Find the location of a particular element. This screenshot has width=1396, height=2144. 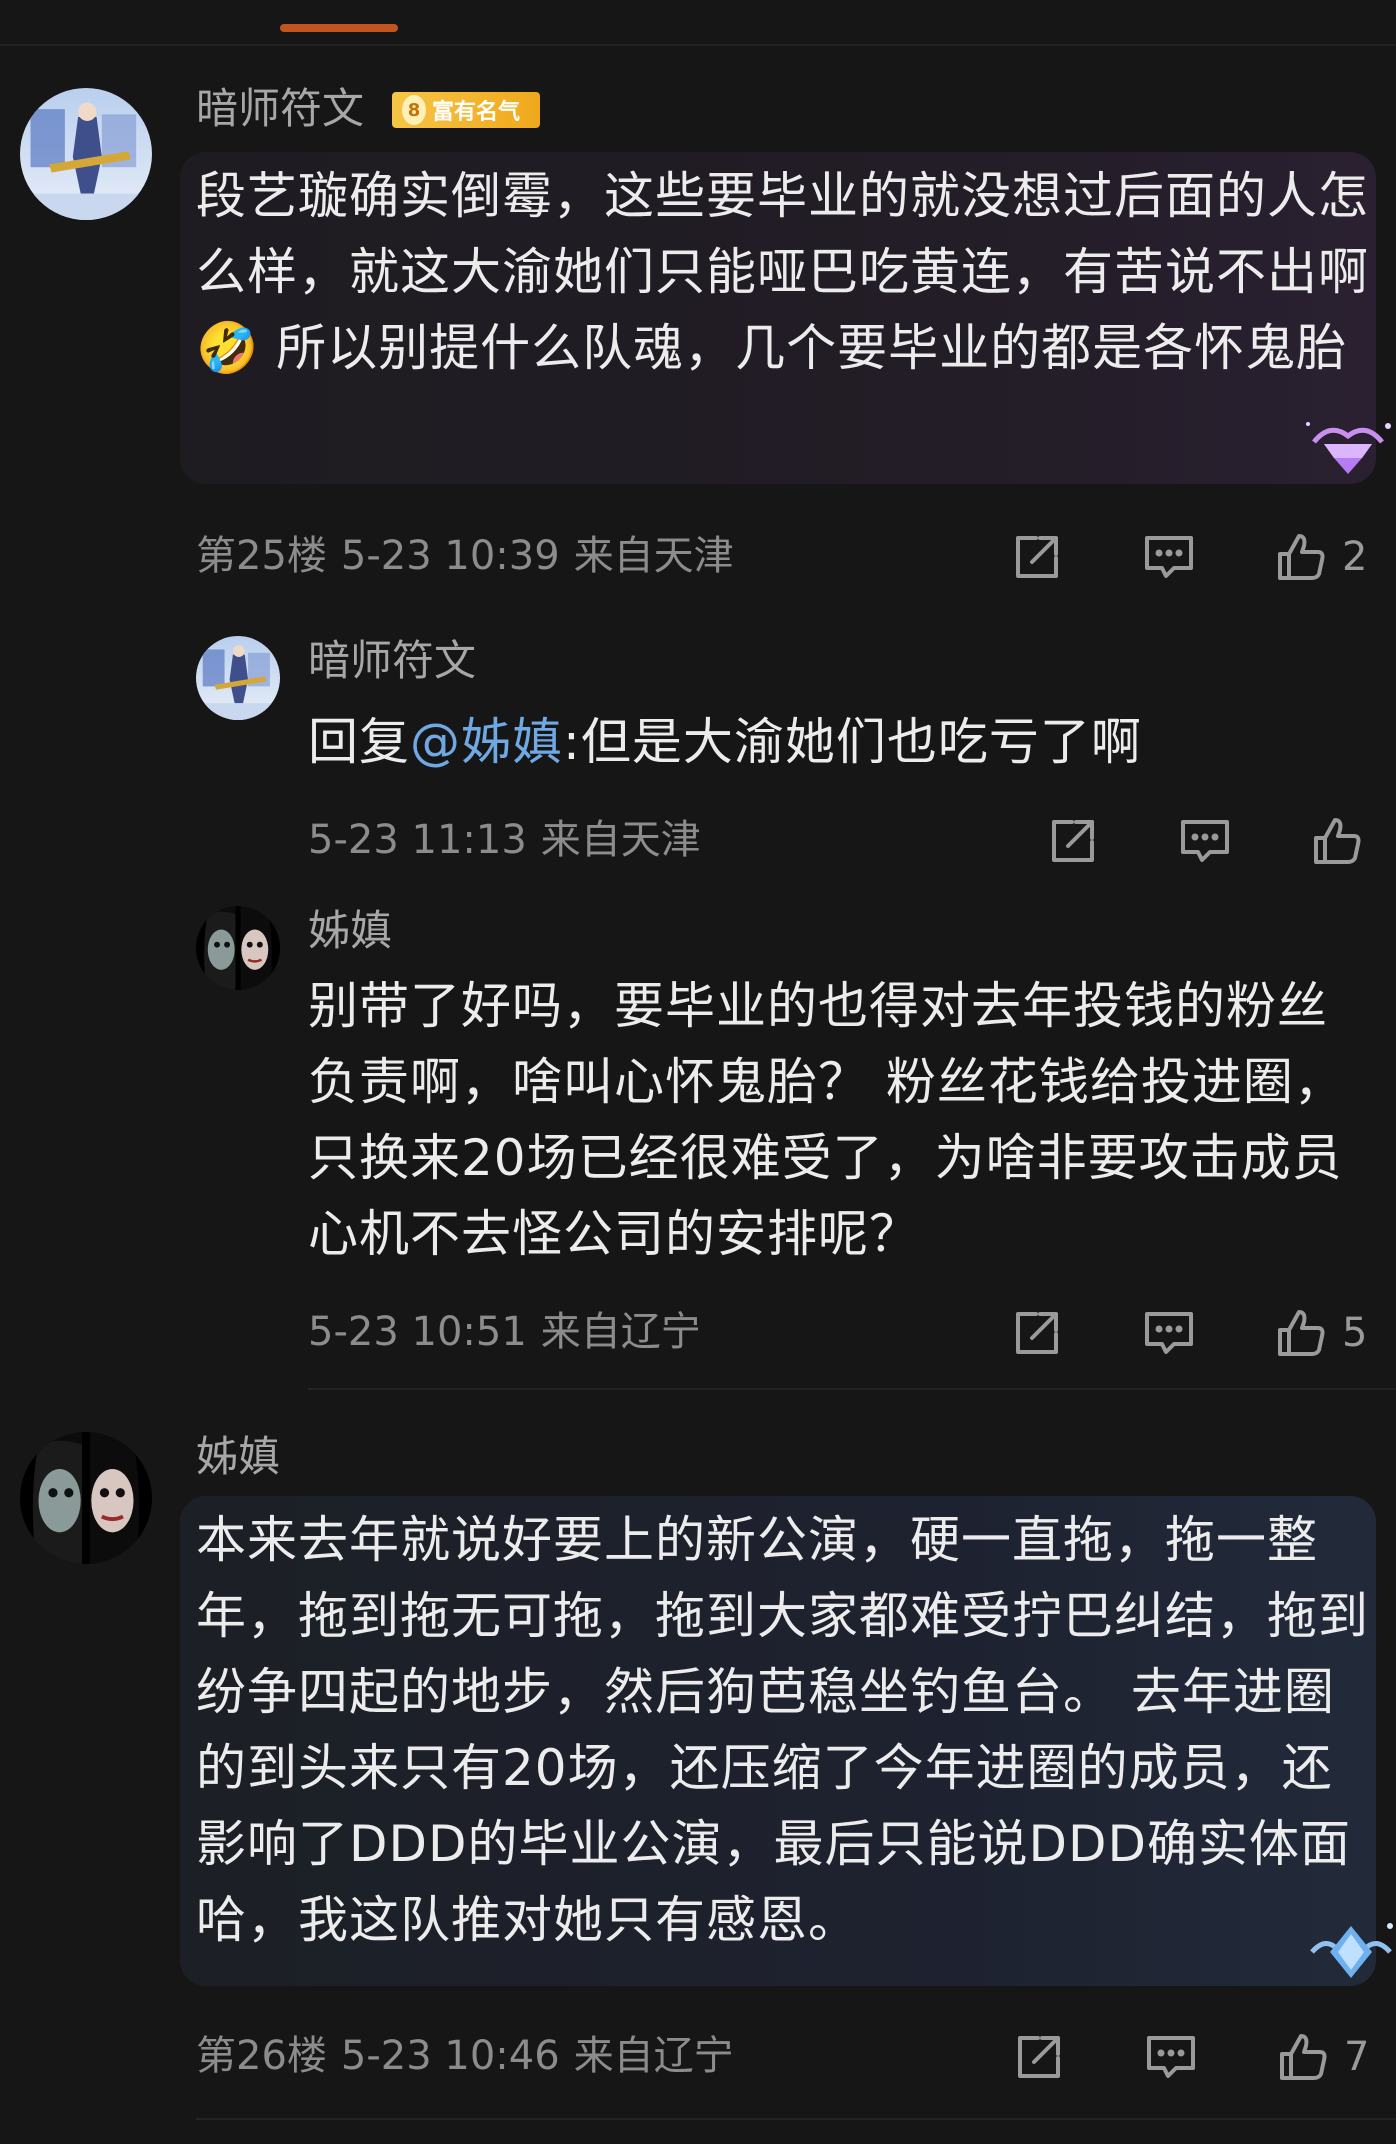

comment-location: 来自辽宁 is located at coordinates (653, 2056).